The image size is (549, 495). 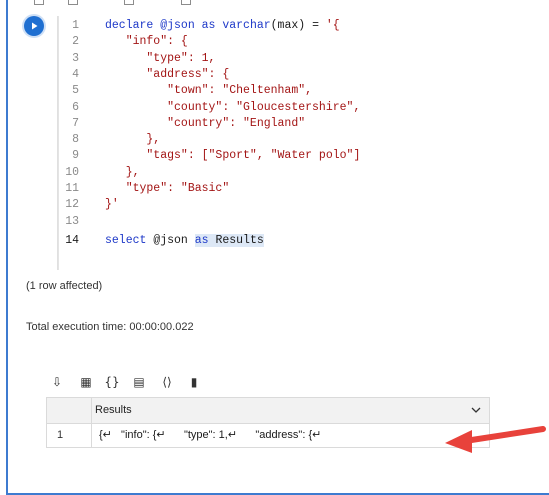 What do you see at coordinates (299, 173) in the screenshot?
I see `code-line: 10 },` at bounding box center [299, 173].